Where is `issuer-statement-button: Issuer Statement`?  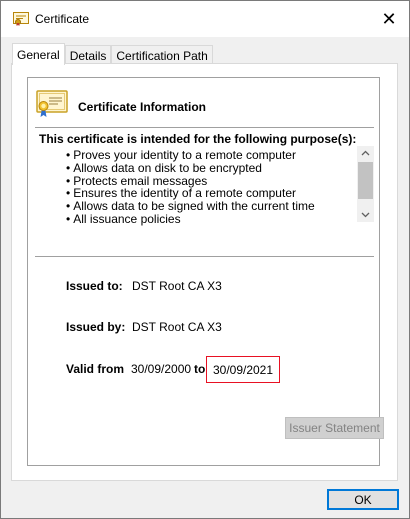
issuer-statement-button: Issuer Statement is located at coordinates (334, 428).